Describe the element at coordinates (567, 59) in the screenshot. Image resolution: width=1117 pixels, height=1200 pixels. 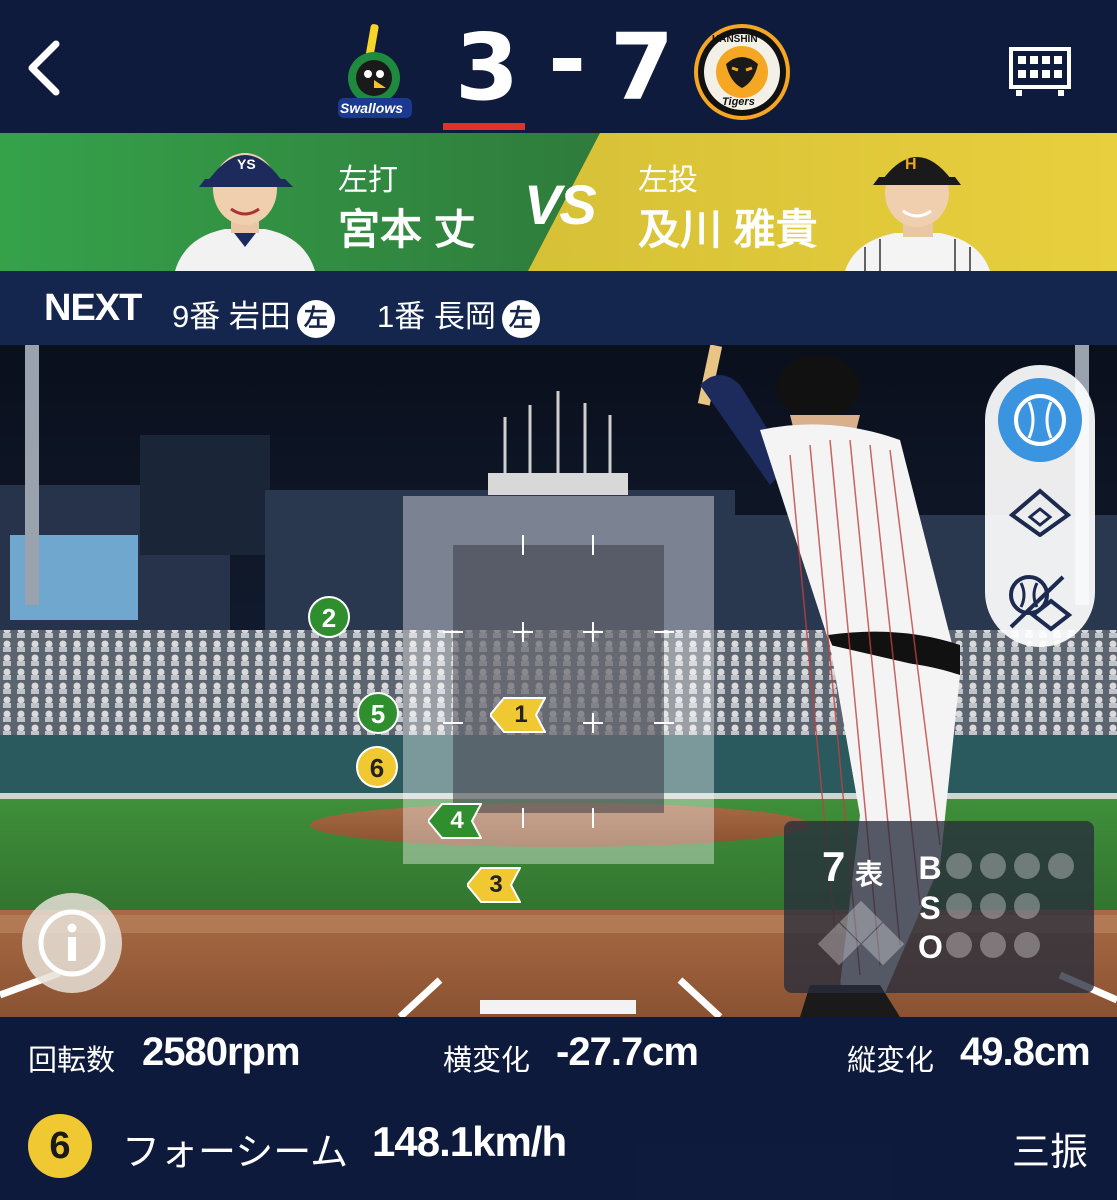
I see `score-dash: -` at that location.